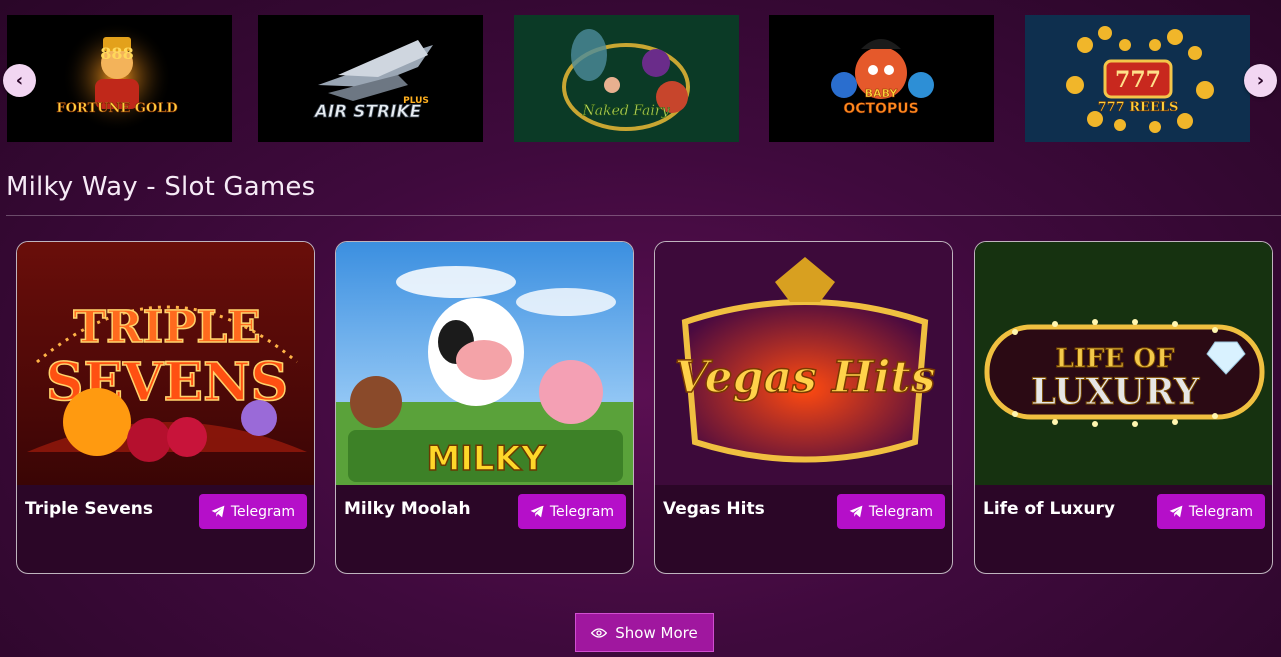  What do you see at coordinates (485, 459) in the screenshot?
I see `svg-text: MILKY` at bounding box center [485, 459].